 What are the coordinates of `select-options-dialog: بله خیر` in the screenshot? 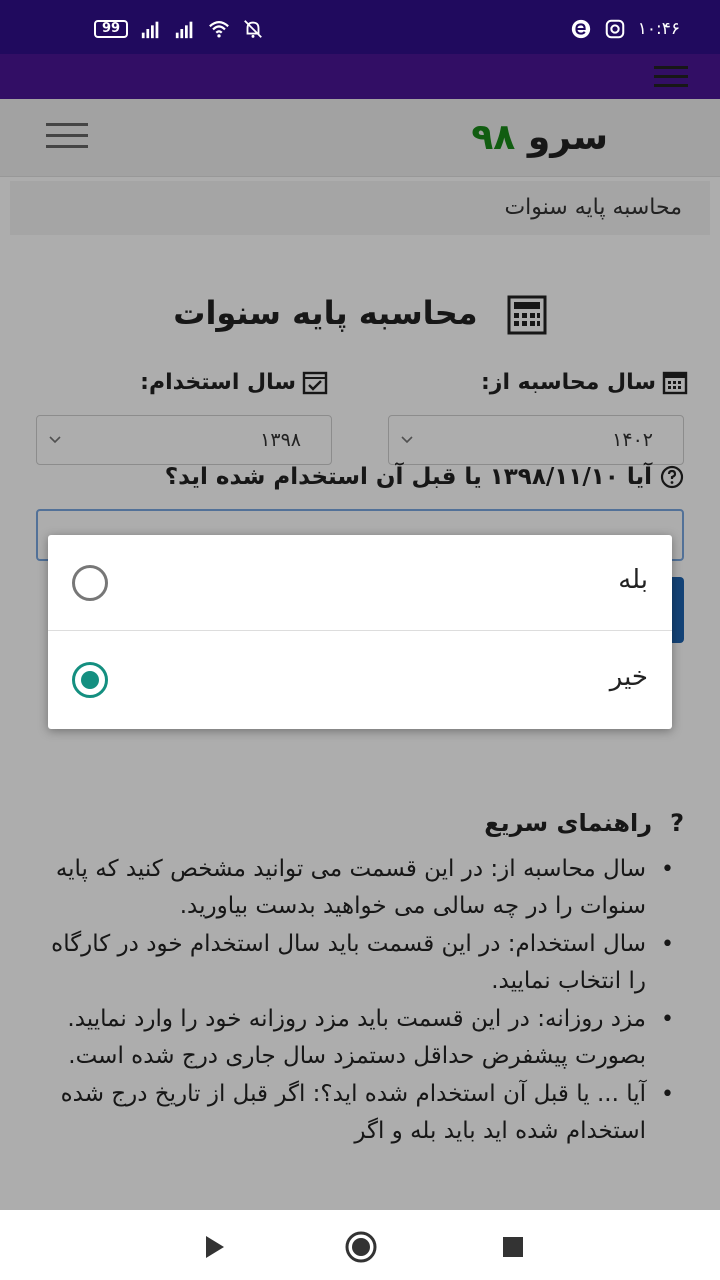 It's located at (360, 632).